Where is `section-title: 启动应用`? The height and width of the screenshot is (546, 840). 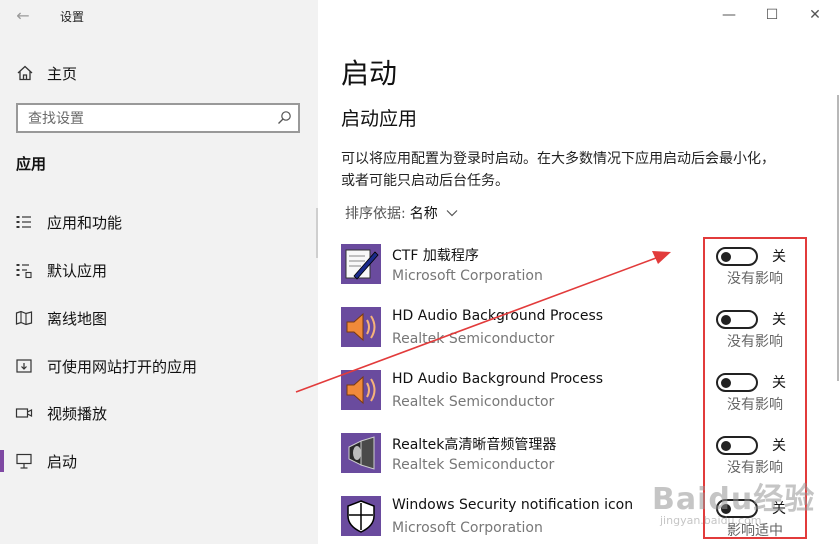
section-title: 启动应用 is located at coordinates (379, 119).